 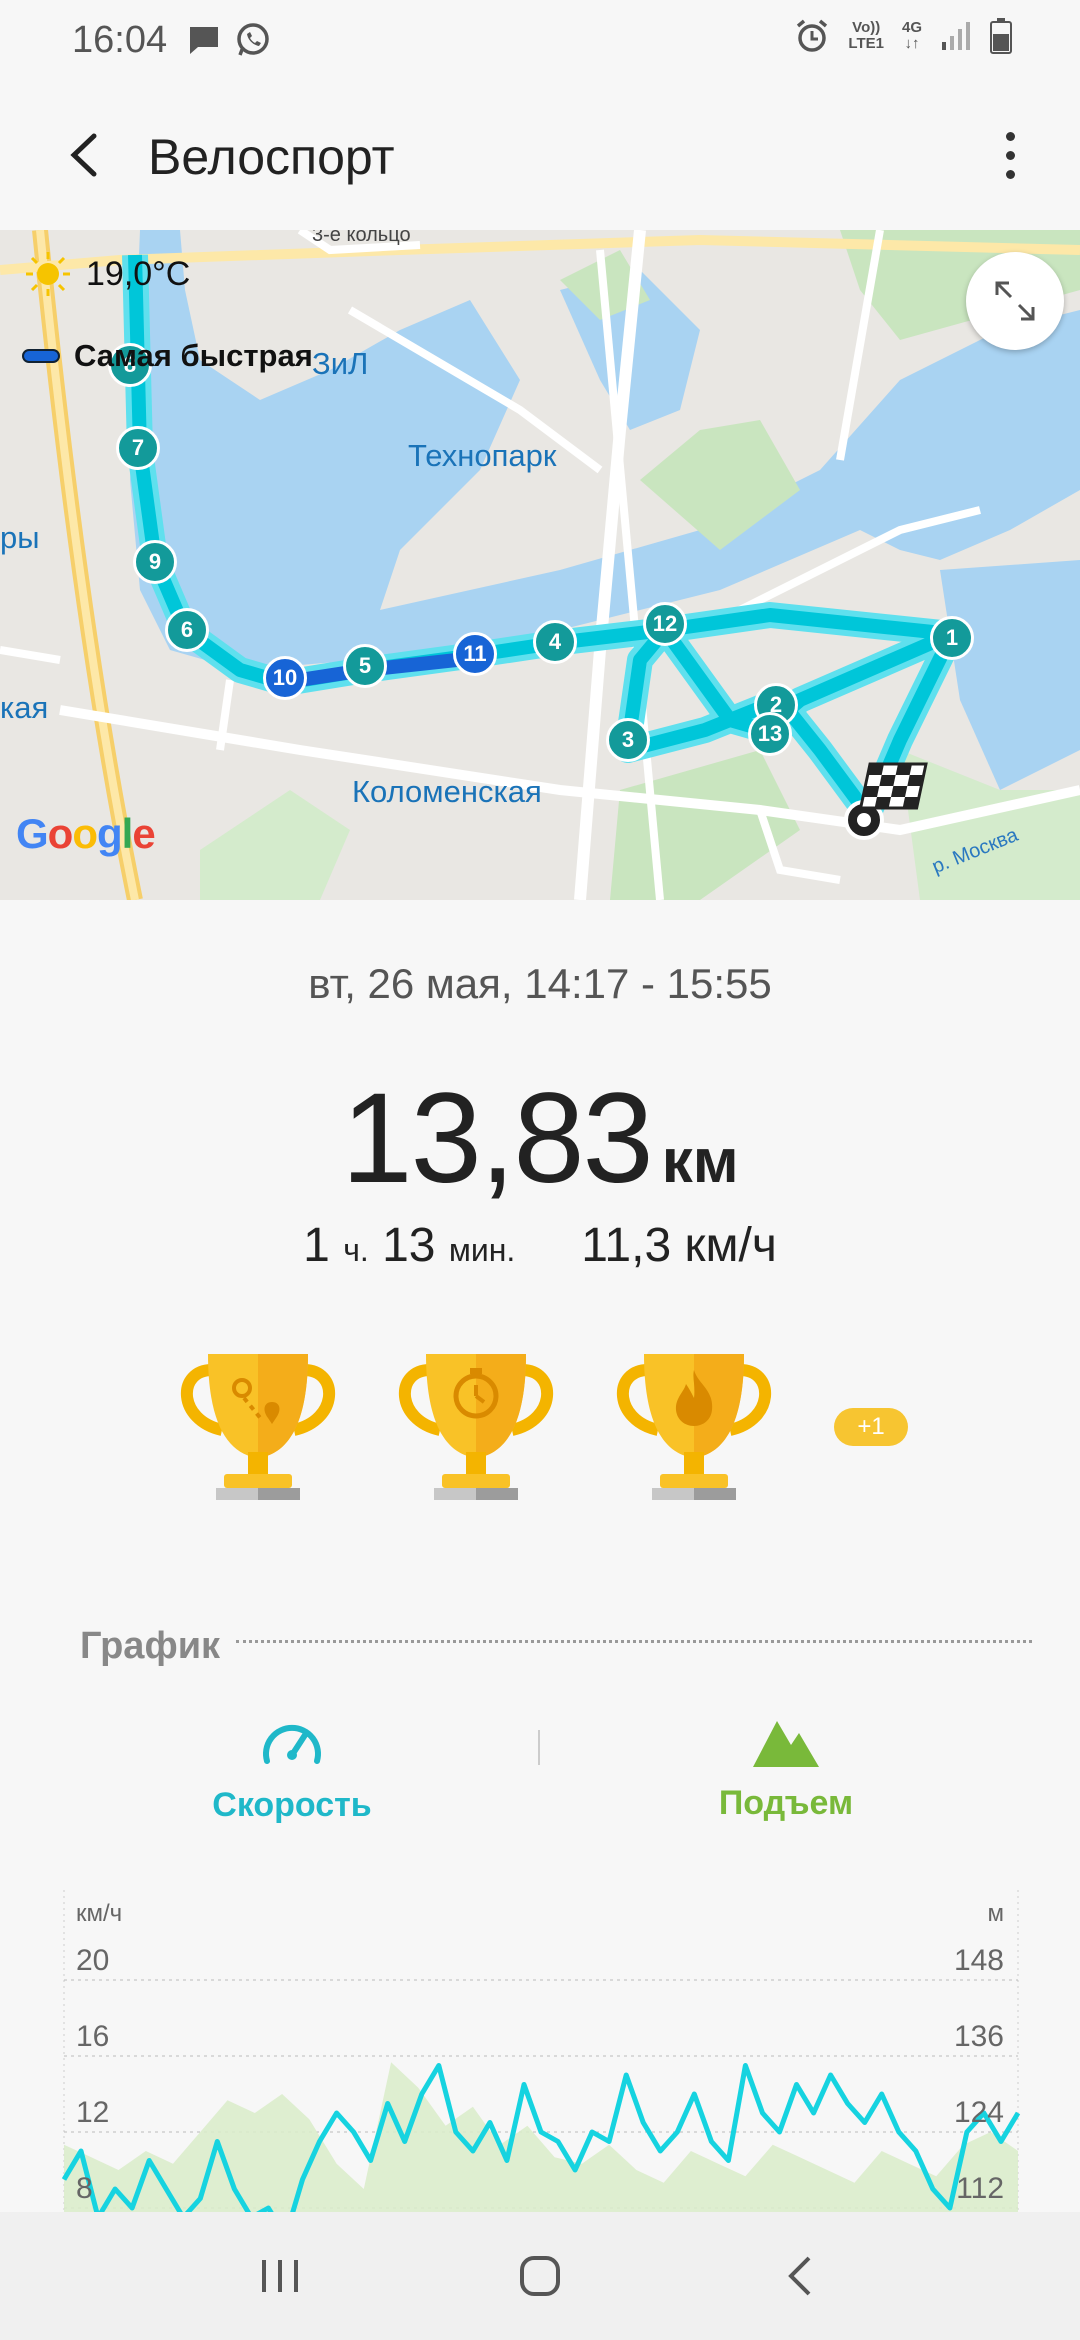 I want to click on workout-duration: 1 ч. 13 мин., so click(x=409, y=1245).